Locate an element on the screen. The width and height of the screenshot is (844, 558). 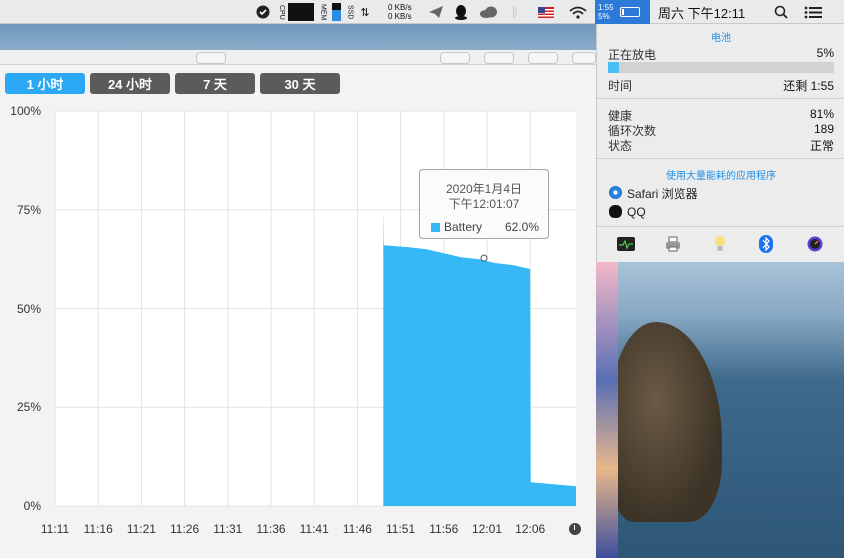
battery-series-area is located at coordinates (479, 358).